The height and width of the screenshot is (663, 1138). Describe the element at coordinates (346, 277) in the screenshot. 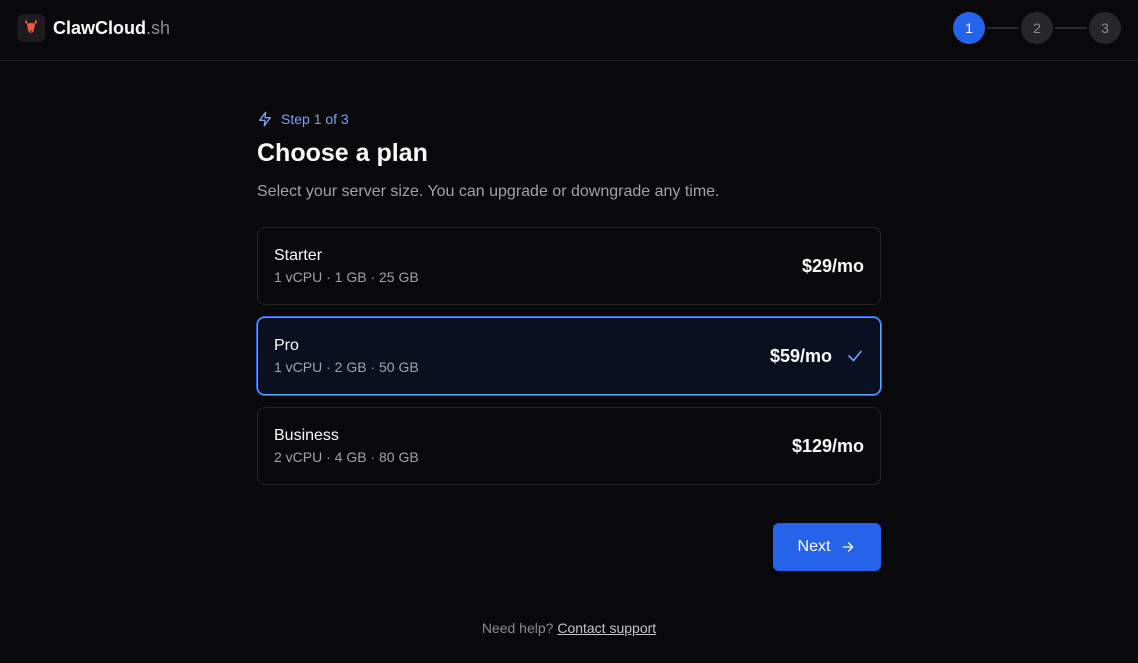

I see `plan-specs: 1 vCPU · 1 GB · 25 GB` at that location.